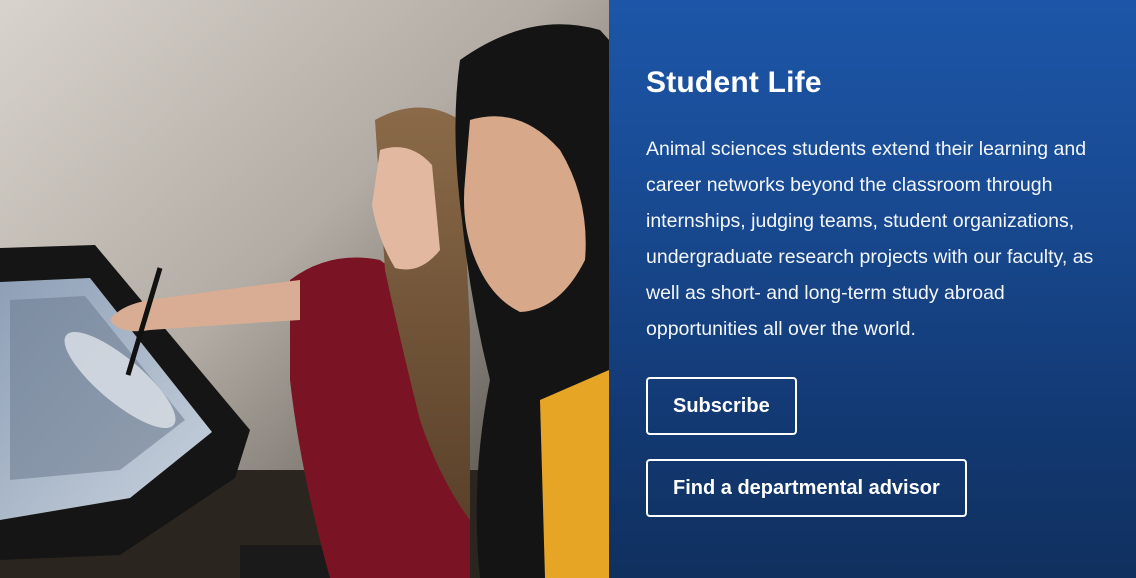 The width and height of the screenshot is (1136, 578). I want to click on find-advisor-button: Find a departmental advisor, so click(806, 488).